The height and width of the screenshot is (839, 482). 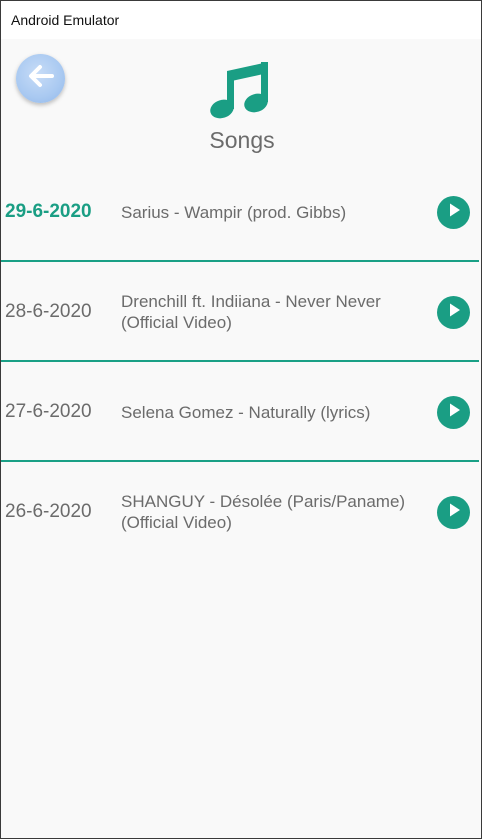 What do you see at coordinates (48, 511) in the screenshot?
I see `song-date: 26-6-2020` at bounding box center [48, 511].